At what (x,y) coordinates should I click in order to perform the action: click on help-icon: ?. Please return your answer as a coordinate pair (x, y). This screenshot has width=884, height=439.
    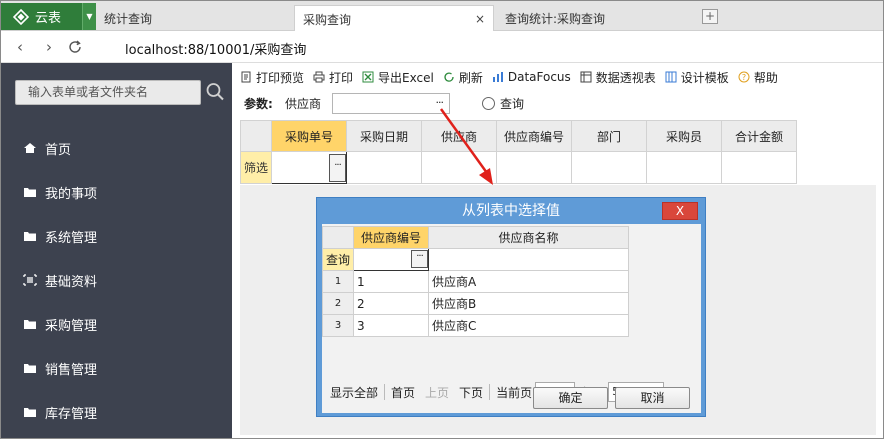
    Looking at the image, I should click on (744, 77).